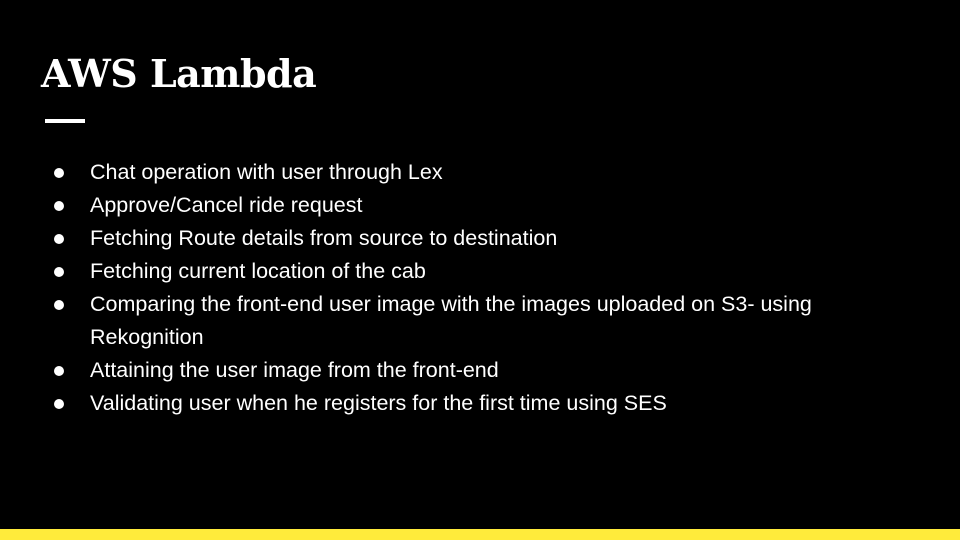  What do you see at coordinates (226, 205) in the screenshot?
I see `bullet-text: Approve/Cancel ride request` at bounding box center [226, 205].